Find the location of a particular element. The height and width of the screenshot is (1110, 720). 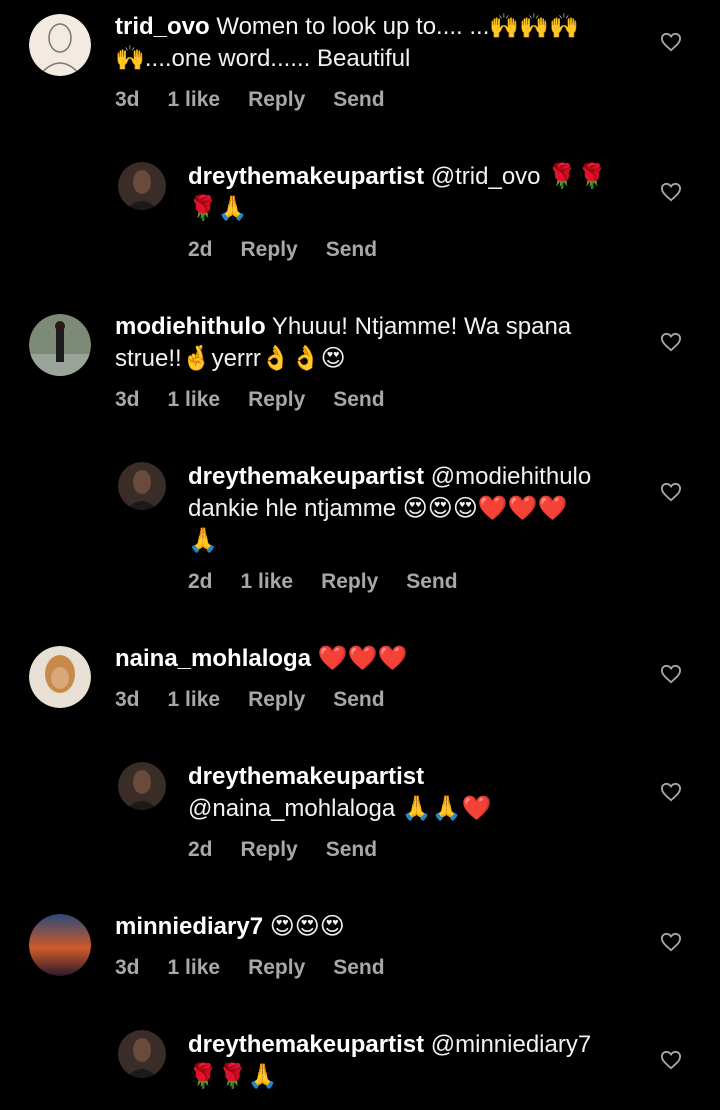

reply-text: dreythemakeupartist @trid_ovo 🌹🌹 🌹🙏 is located at coordinates (413, 193).